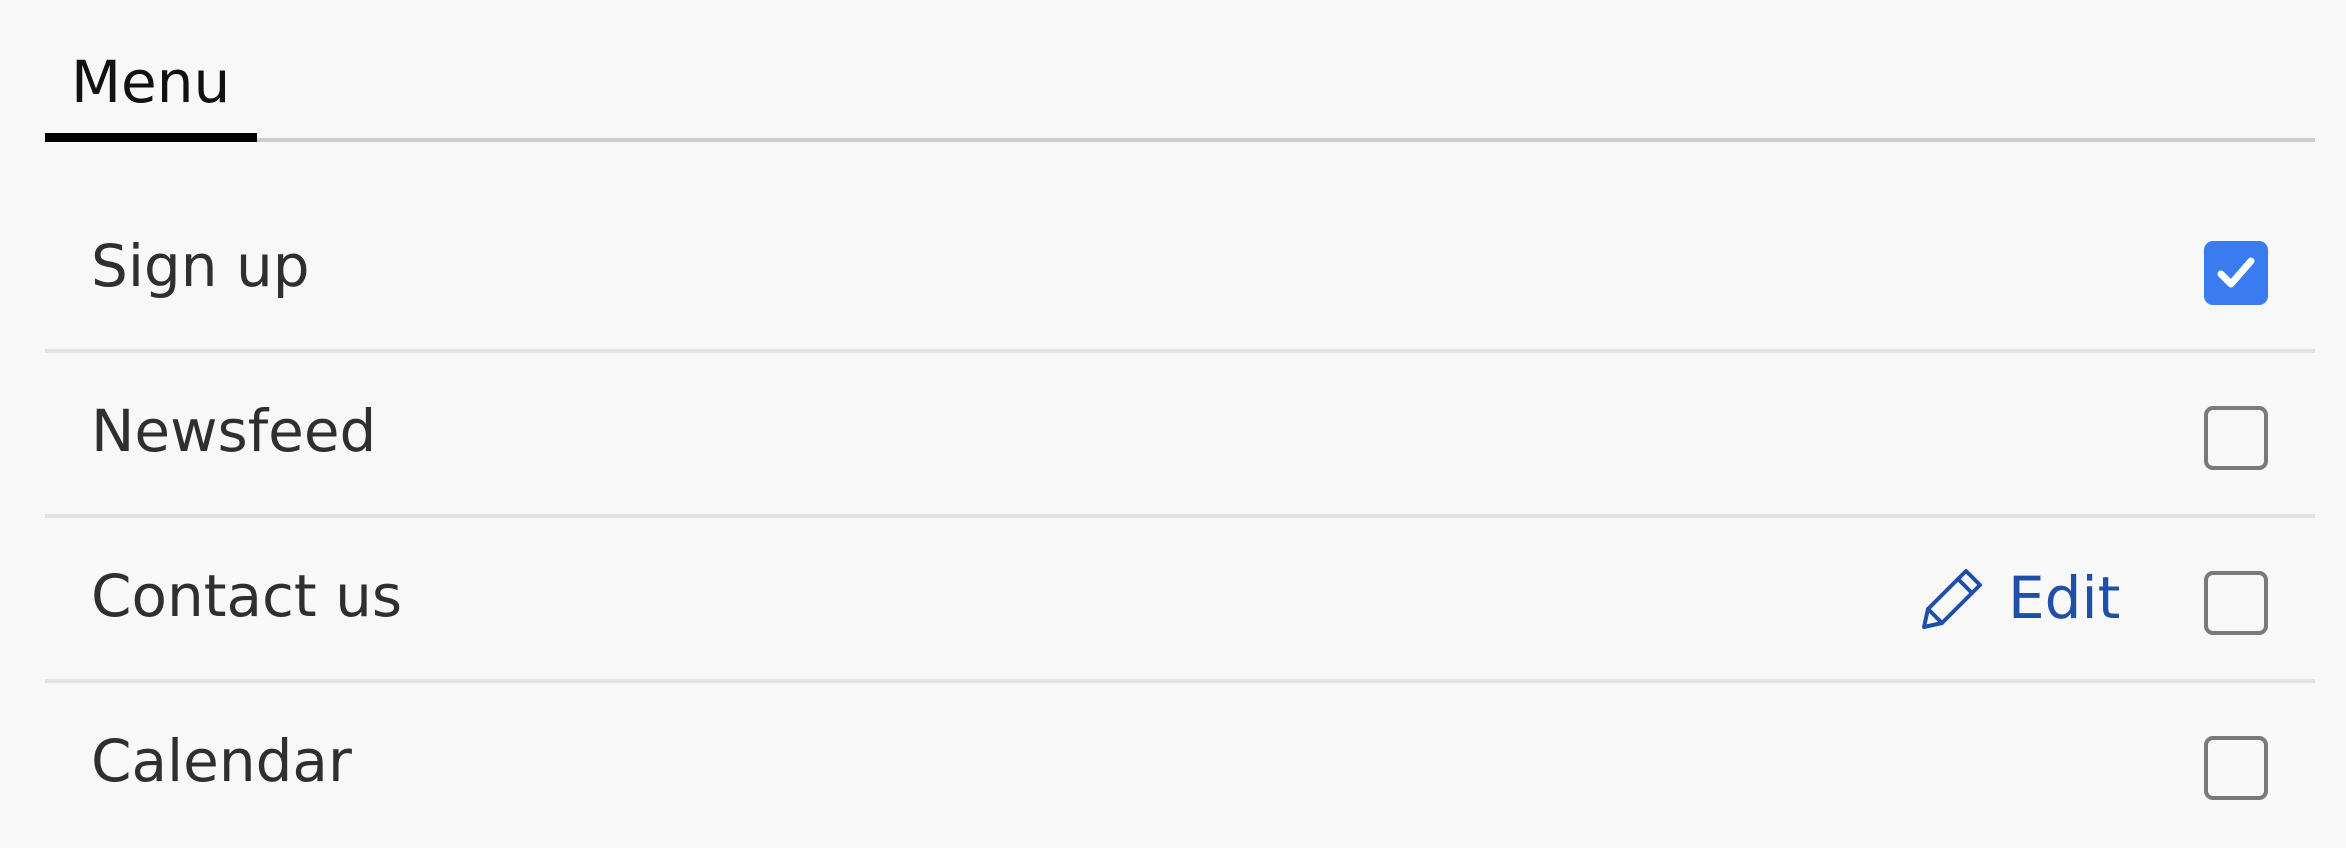 The width and height of the screenshot is (2346, 848). Describe the element at coordinates (200, 266) in the screenshot. I see `menu-item-label: Sign up` at that location.